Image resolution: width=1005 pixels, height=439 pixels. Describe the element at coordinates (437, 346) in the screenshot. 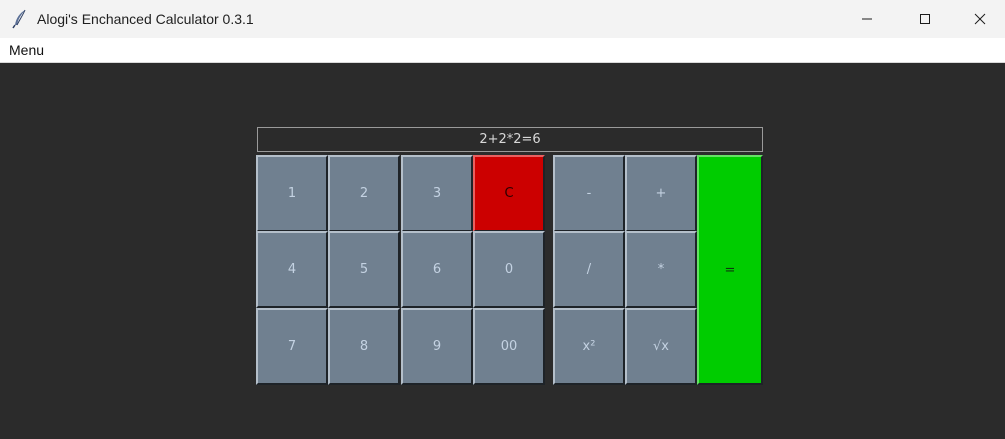

I see `key-9: 9` at that location.